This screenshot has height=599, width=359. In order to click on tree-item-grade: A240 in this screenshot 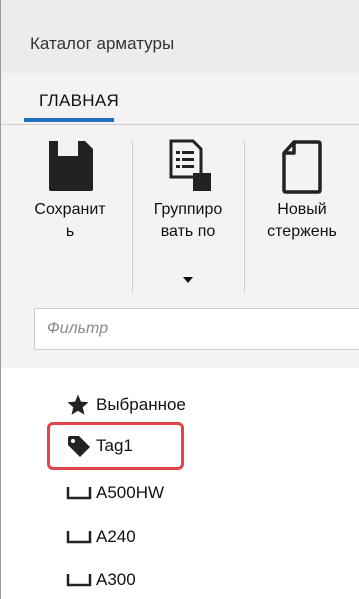, I will do `click(101, 537)`.